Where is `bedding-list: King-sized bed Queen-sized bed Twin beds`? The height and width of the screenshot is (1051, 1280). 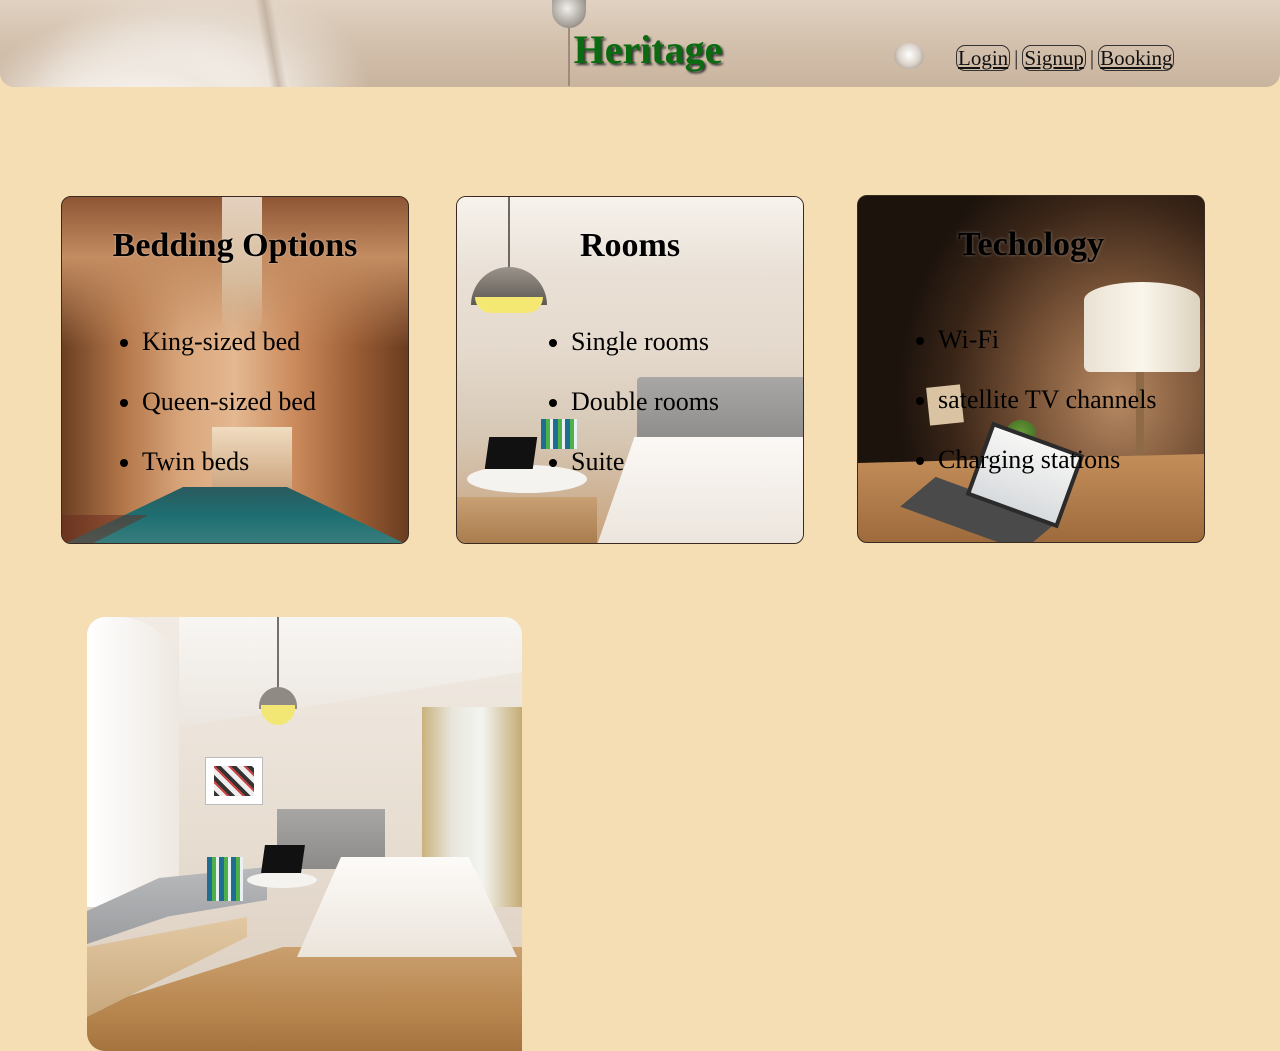
bedding-list: King-sized bed Queen-sized bed Twin beds is located at coordinates (218, 417).